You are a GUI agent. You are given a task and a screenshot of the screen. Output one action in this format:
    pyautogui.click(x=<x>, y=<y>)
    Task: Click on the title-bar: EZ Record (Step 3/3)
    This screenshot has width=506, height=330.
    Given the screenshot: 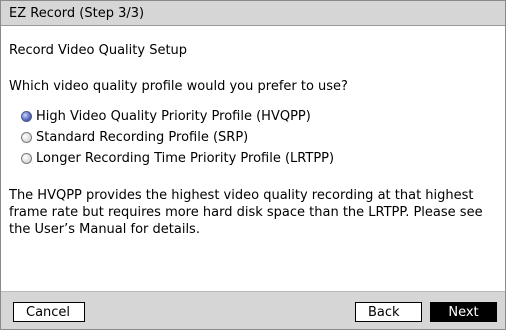 What is the action you would take?
    pyautogui.click(x=253, y=13)
    